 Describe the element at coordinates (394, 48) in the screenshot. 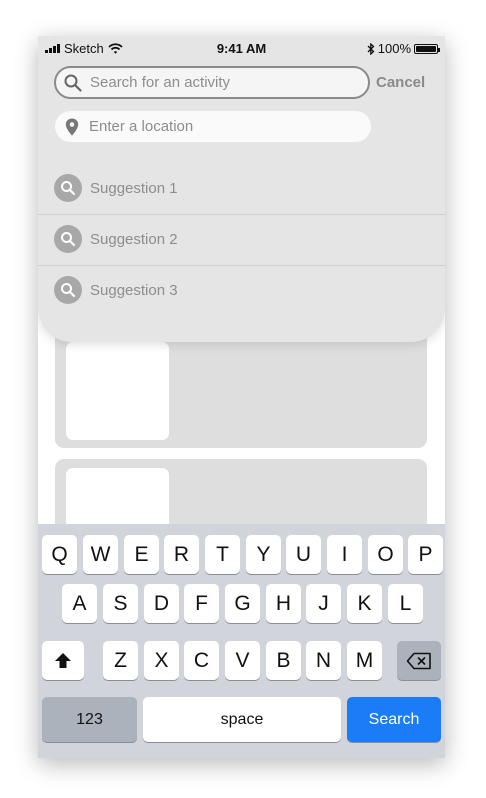

I see `battery-percent: 100%` at that location.